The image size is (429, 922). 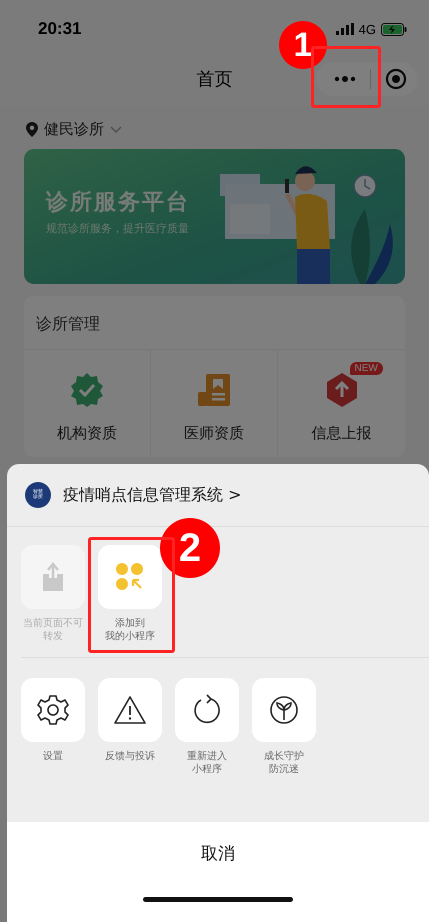 I want to click on refresh-icon, so click(x=207, y=710).